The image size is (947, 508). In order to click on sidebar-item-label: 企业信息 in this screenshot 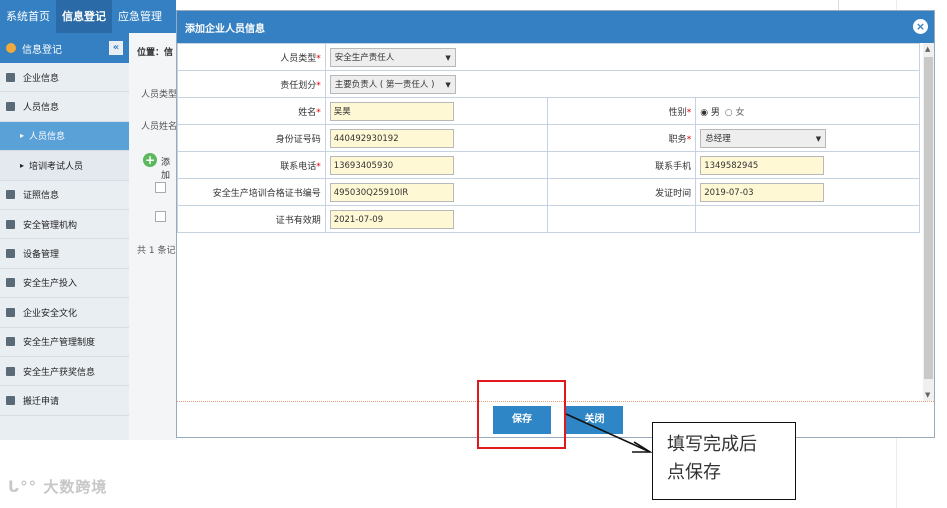, I will do `click(41, 78)`.